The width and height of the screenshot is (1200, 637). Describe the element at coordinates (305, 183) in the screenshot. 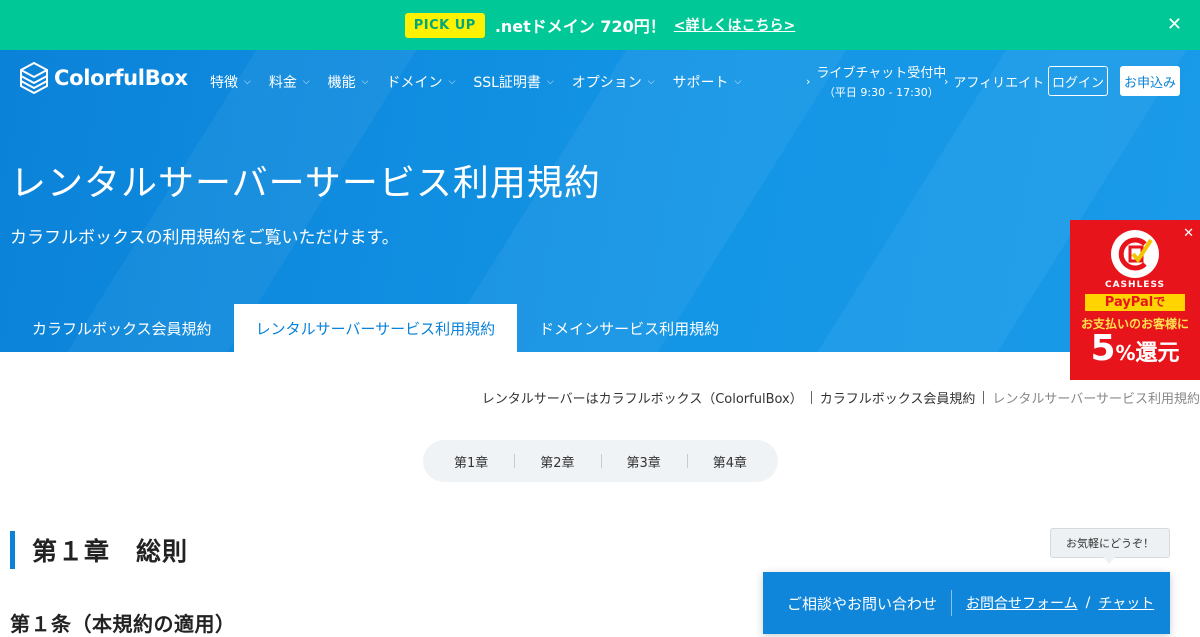

I see `page-title: レンタルサーバーサービス利用規約` at that location.